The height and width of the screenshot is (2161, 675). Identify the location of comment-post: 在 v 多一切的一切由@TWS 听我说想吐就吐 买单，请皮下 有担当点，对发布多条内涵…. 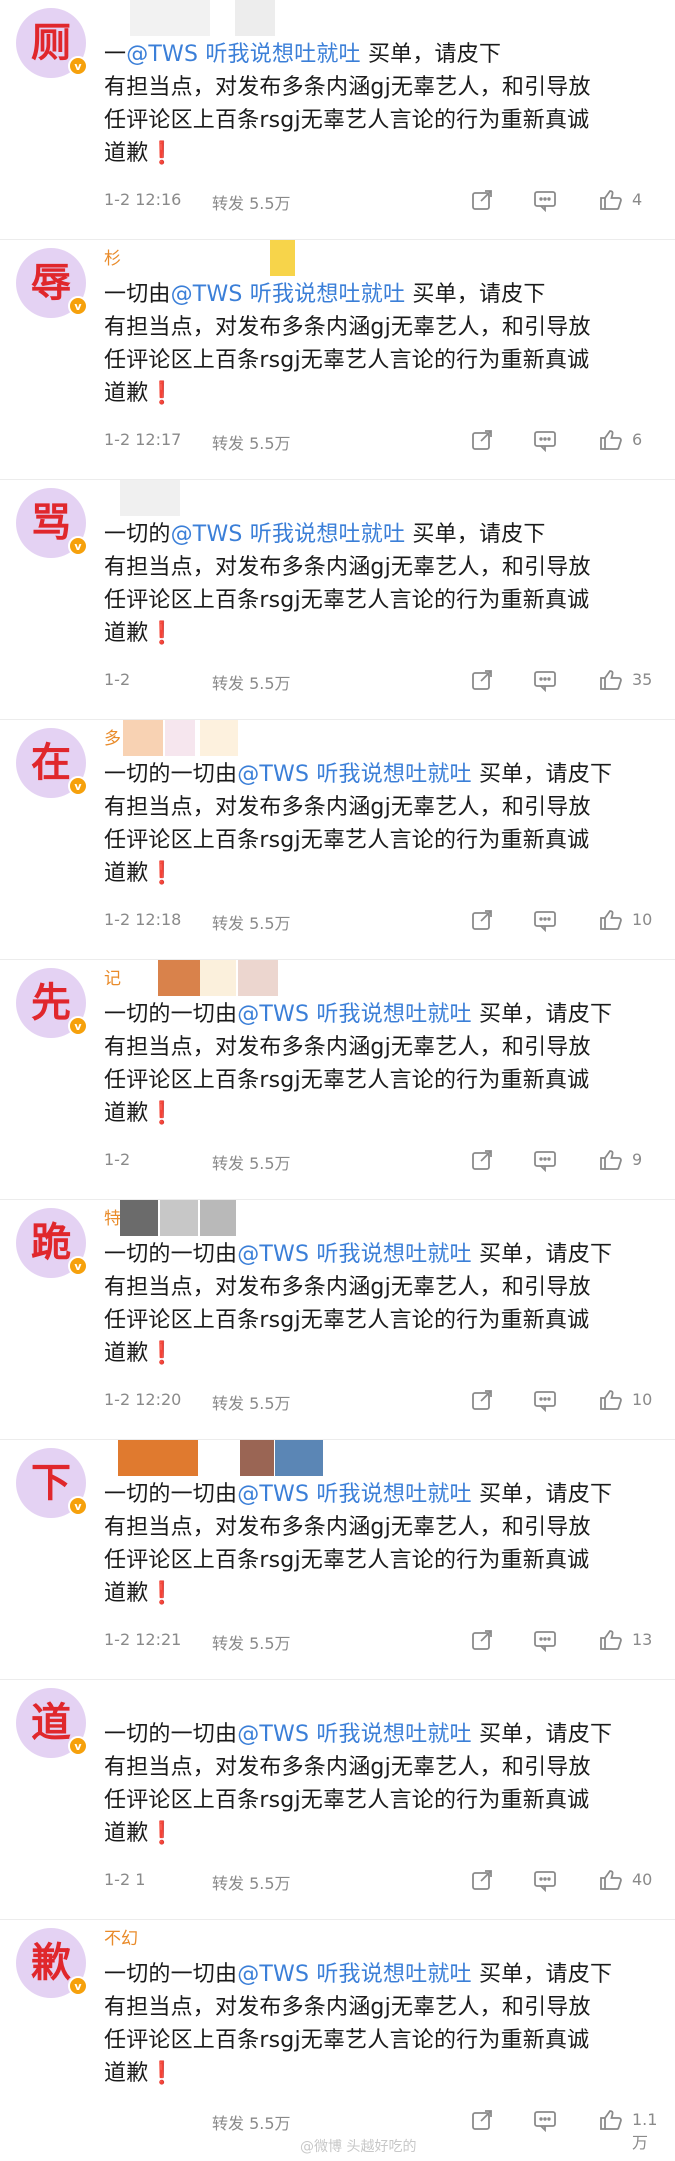
(337, 840).